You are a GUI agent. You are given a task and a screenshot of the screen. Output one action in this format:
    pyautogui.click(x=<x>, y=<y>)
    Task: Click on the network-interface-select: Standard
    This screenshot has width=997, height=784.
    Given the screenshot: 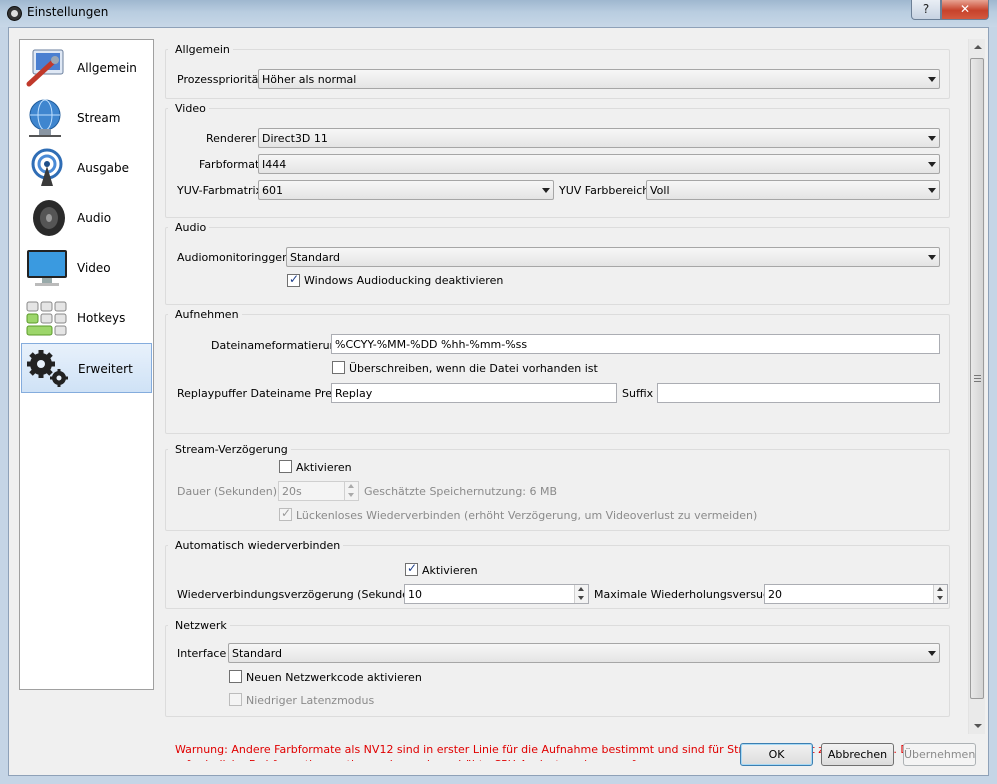 What is the action you would take?
    pyautogui.click(x=584, y=653)
    